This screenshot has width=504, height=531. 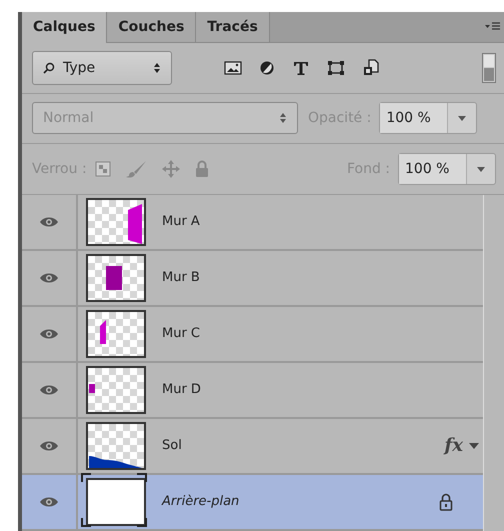 What do you see at coordinates (79, 68) in the screenshot?
I see `filter-value: Type` at bounding box center [79, 68].